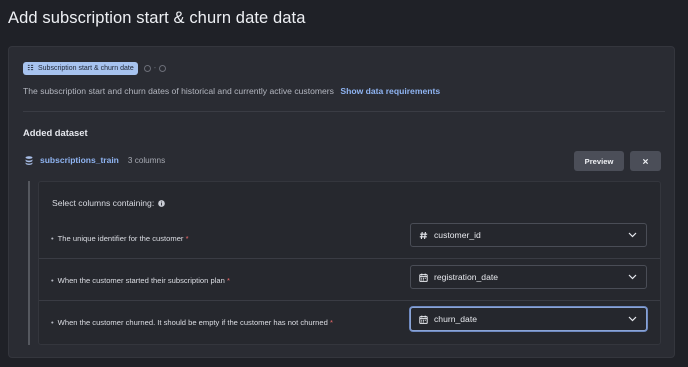  What do you see at coordinates (160, 203) in the screenshot?
I see `info-icon` at bounding box center [160, 203].